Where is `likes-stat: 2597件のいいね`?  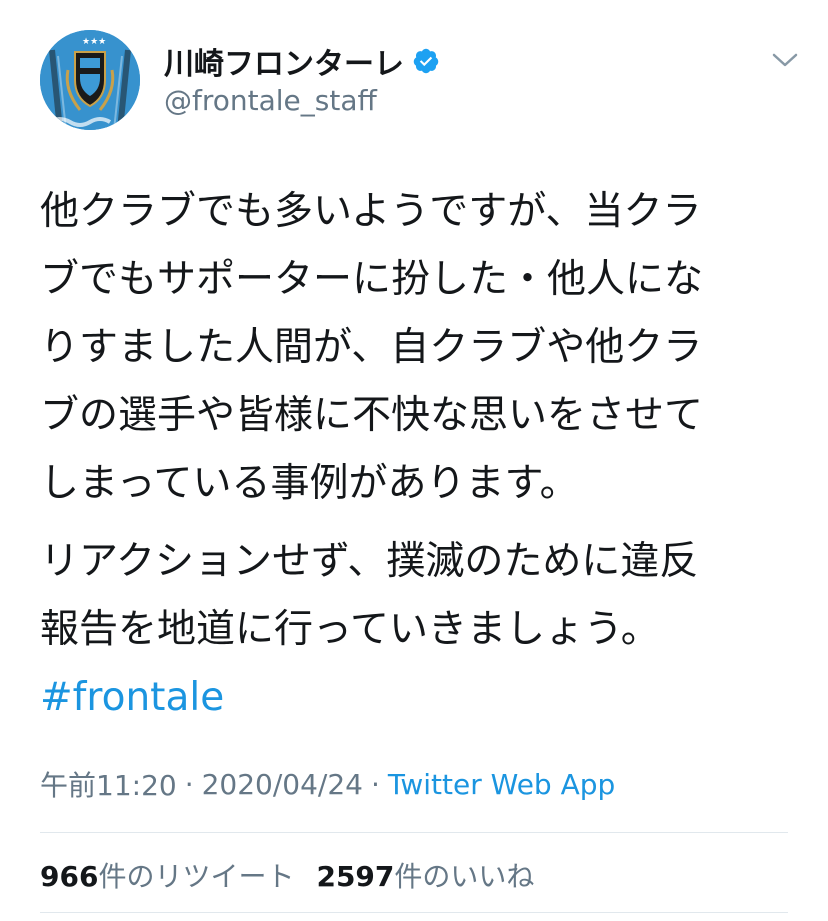 likes-stat: 2597件のいいね is located at coordinates (425, 875).